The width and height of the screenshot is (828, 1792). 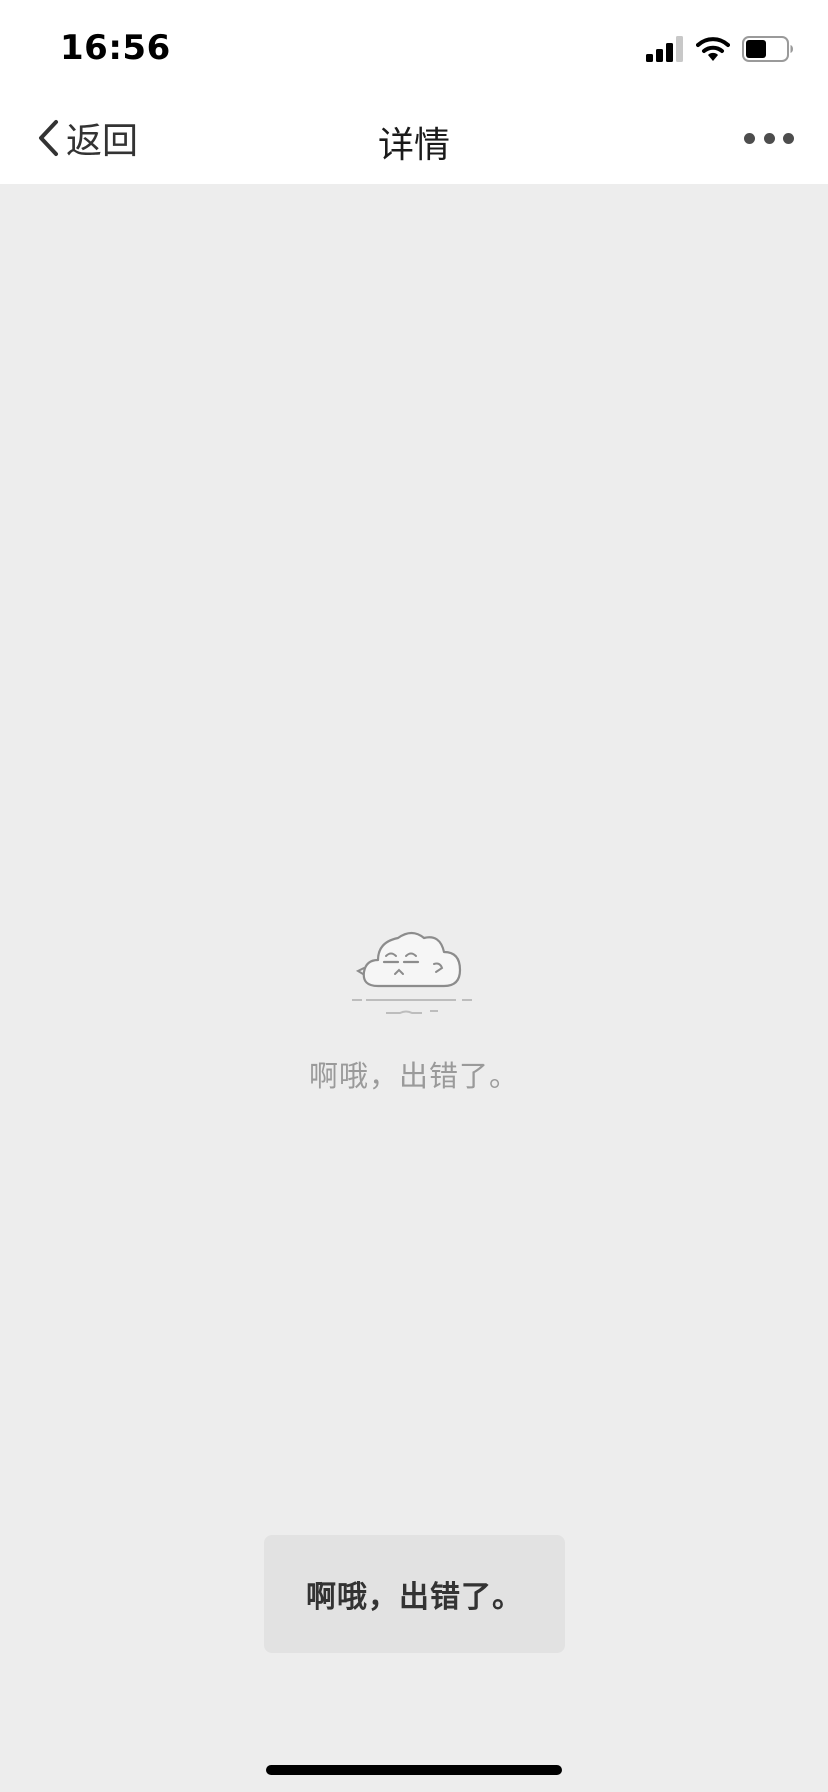 I want to click on status-icons, so click(x=720, y=49).